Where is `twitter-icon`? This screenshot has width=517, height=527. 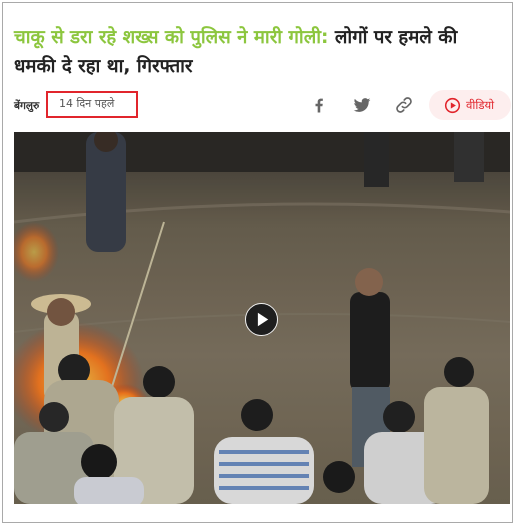 twitter-icon is located at coordinates (362, 105).